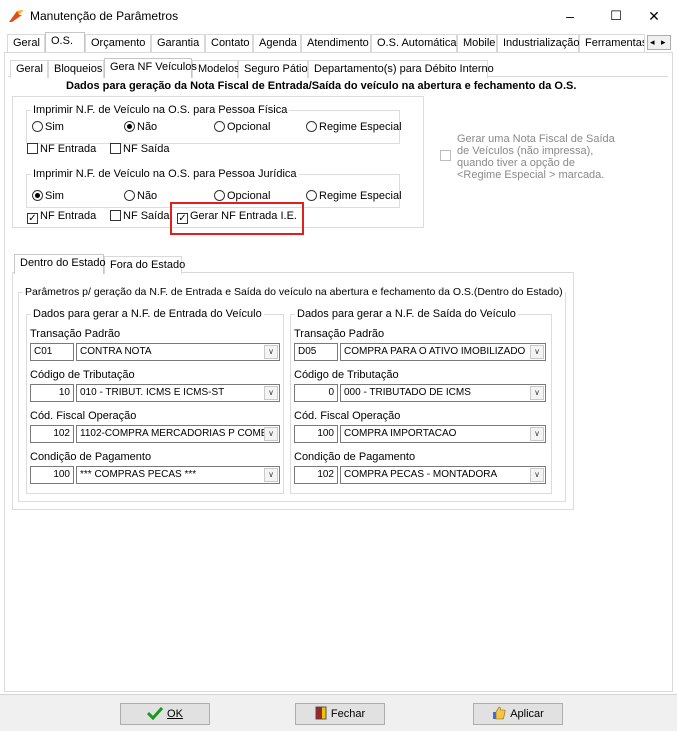  What do you see at coordinates (316, 434) in the screenshot?
I see `saida-cfop-code-input: 100` at bounding box center [316, 434].